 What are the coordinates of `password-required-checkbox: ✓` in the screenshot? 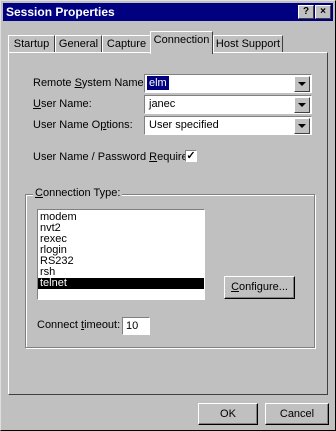 It's located at (191, 156).